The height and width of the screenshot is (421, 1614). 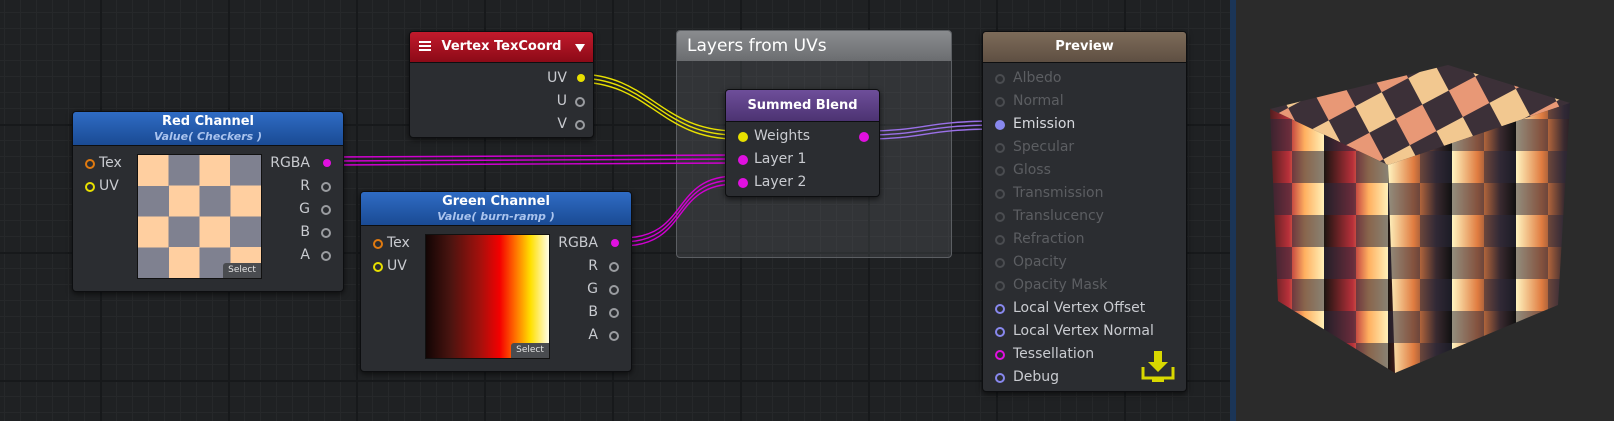 What do you see at coordinates (743, 137) in the screenshot?
I see `input-pin-weights` at bounding box center [743, 137].